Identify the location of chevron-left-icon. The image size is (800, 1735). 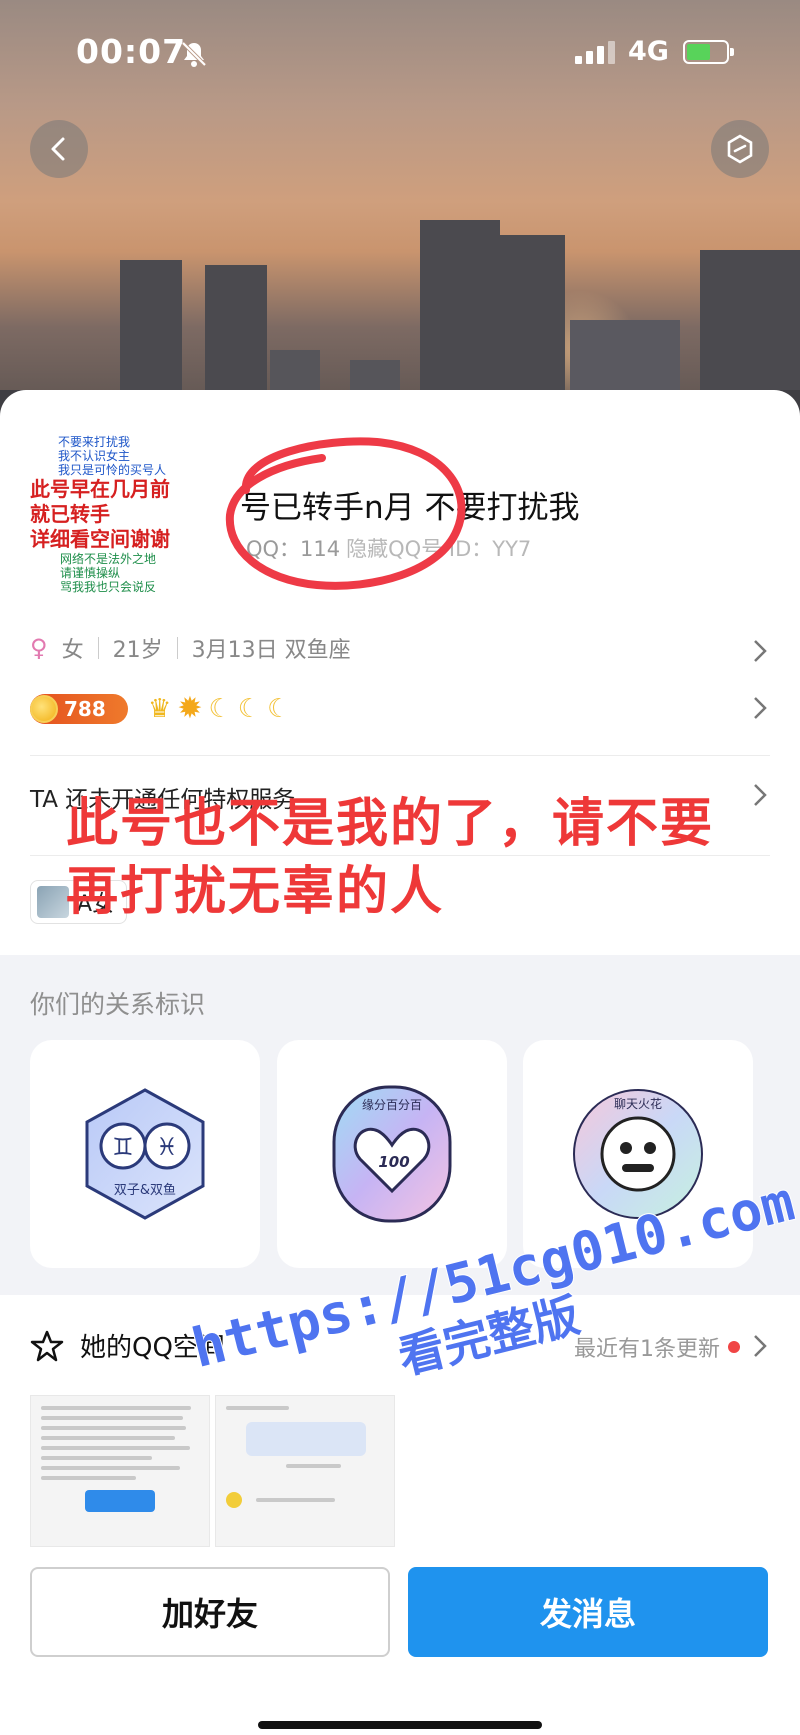
(58, 149).